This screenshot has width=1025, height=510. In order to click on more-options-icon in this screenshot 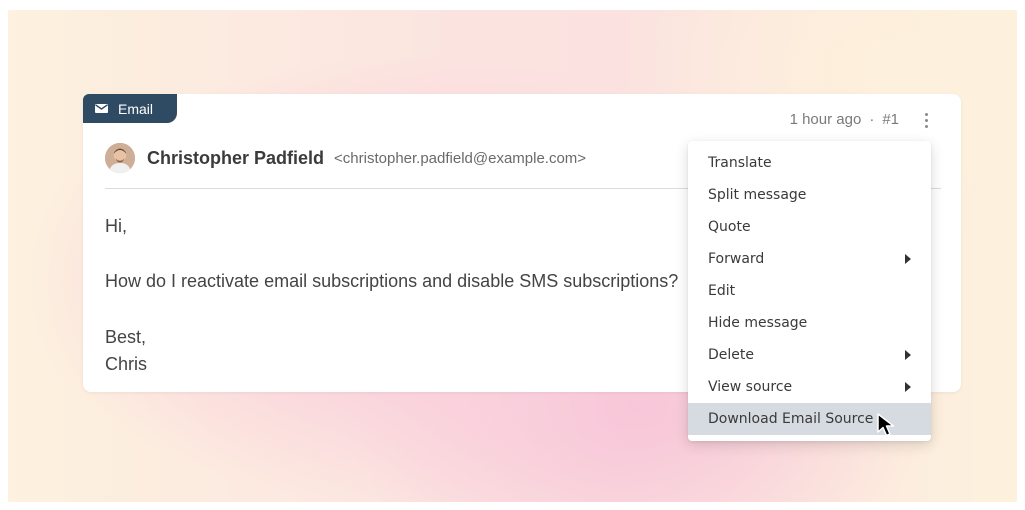, I will do `click(926, 120)`.